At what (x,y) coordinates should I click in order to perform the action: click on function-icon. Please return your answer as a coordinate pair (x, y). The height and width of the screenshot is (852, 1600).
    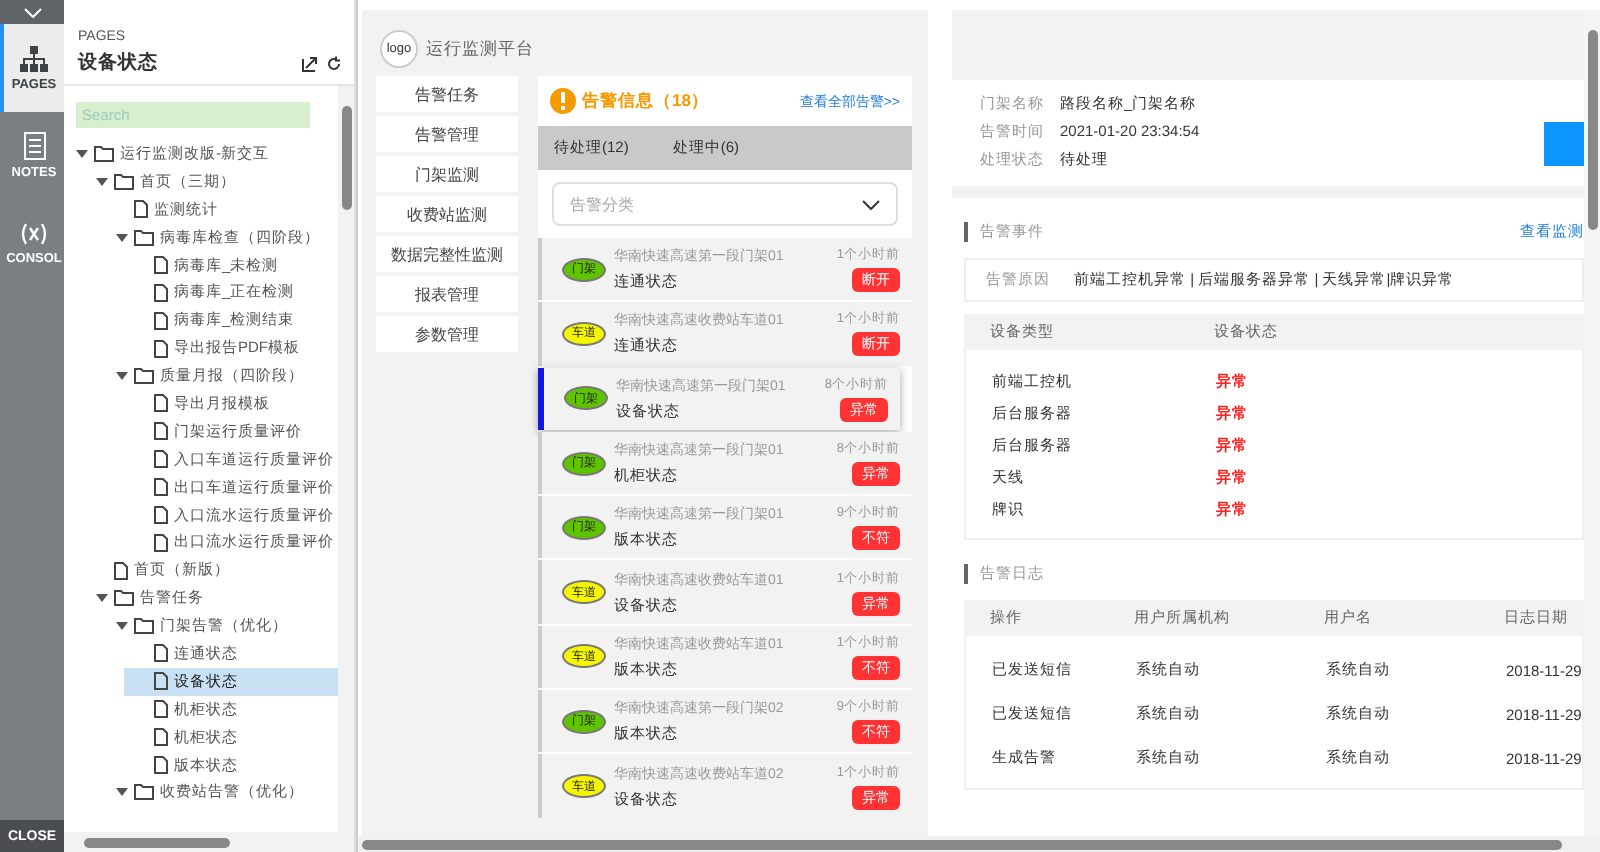
    Looking at the image, I should click on (34, 234).